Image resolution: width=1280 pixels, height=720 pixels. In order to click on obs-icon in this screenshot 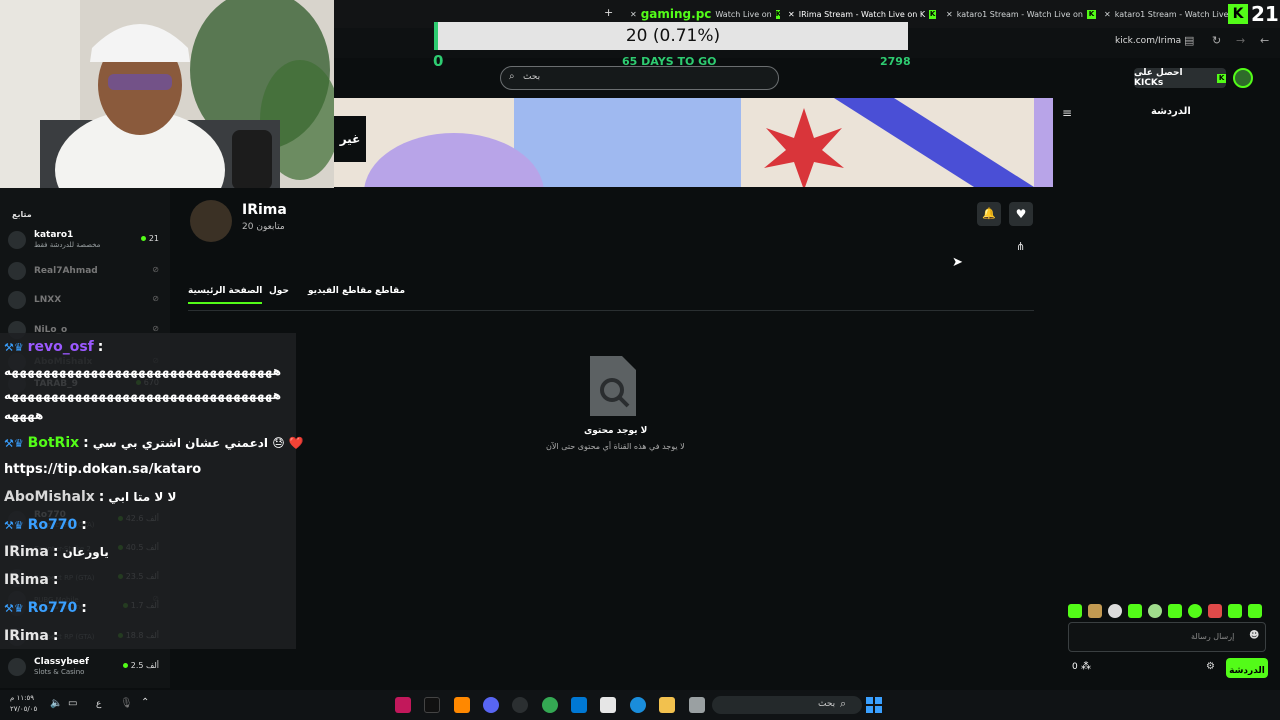, I will do `click(520, 705)`.